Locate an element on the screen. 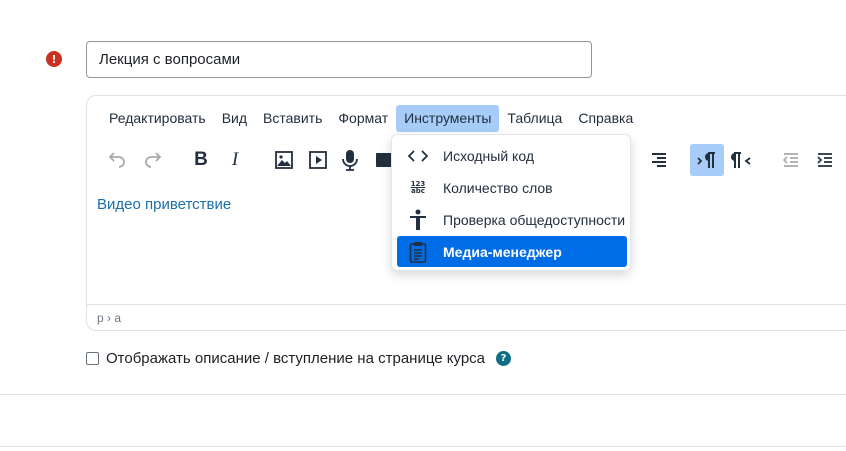 The height and width of the screenshot is (451, 846). align-right-icon is located at coordinates (659, 160).